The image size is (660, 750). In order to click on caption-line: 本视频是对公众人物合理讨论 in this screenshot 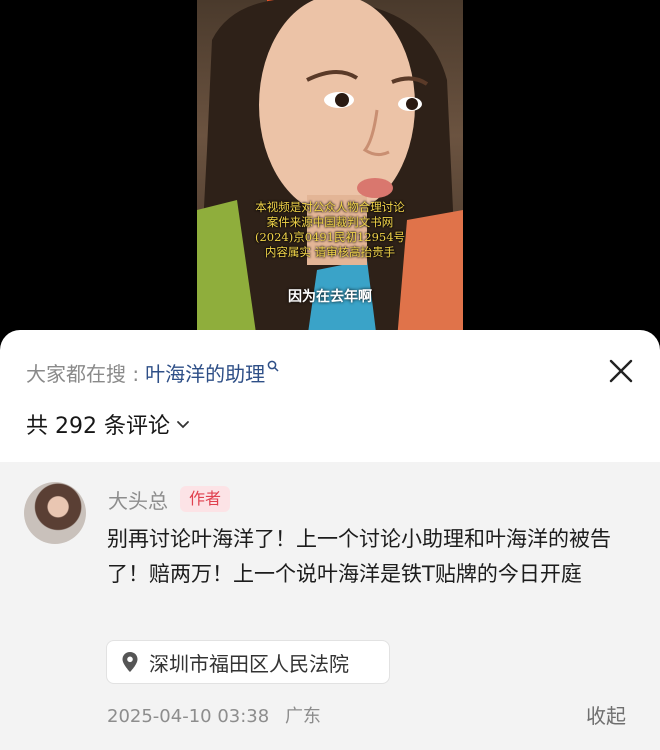, I will do `click(330, 207)`.